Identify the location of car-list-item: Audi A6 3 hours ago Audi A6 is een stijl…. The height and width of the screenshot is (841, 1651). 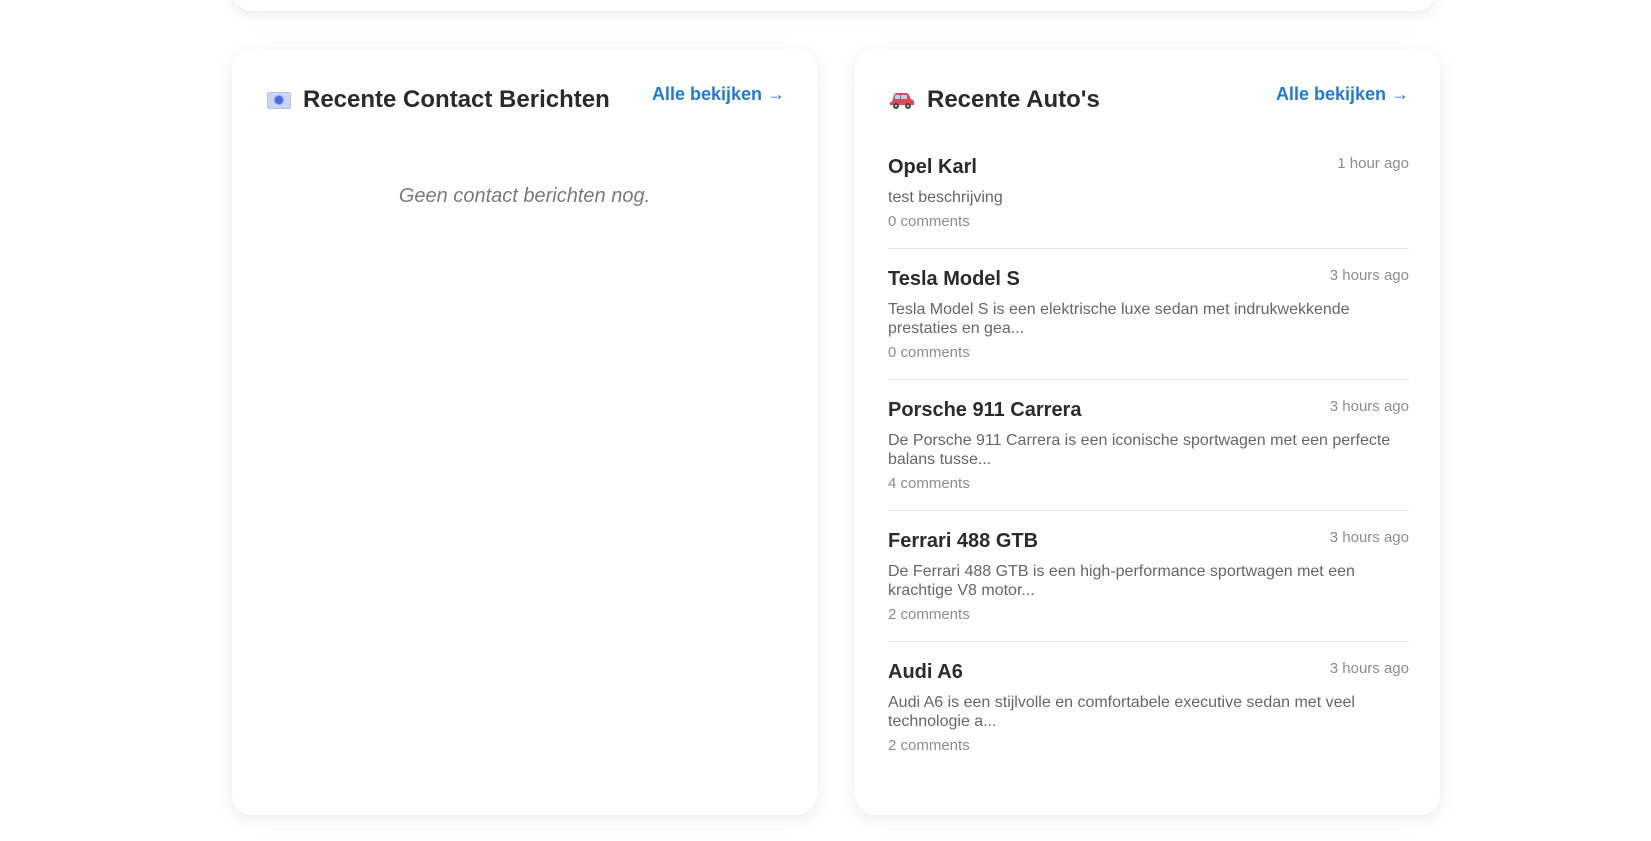
(1148, 715).